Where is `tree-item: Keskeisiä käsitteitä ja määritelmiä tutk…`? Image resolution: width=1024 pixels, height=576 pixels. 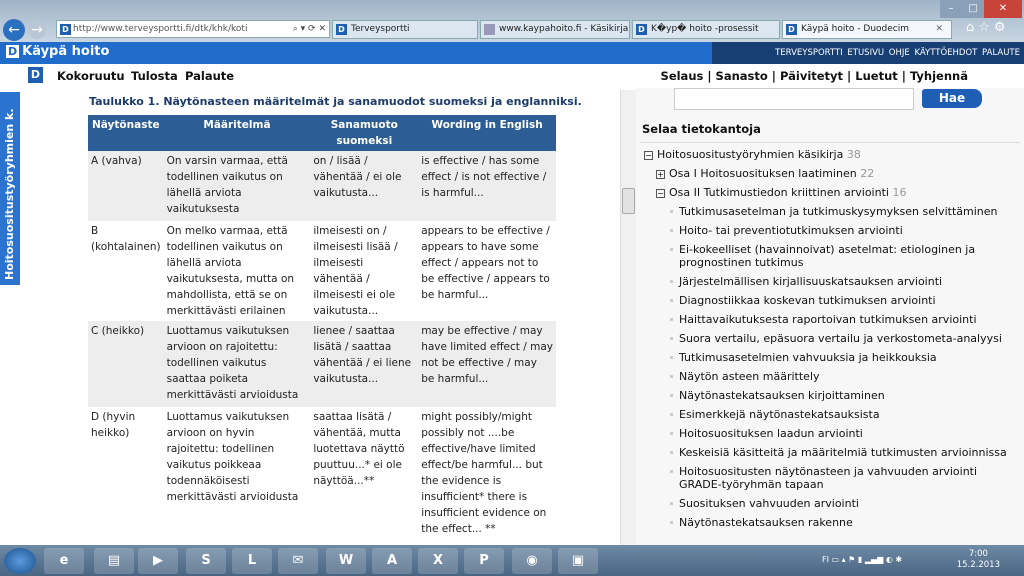 tree-item: Keskeisiä käsitteitä ja määritelmiä tutk… is located at coordinates (832, 452).